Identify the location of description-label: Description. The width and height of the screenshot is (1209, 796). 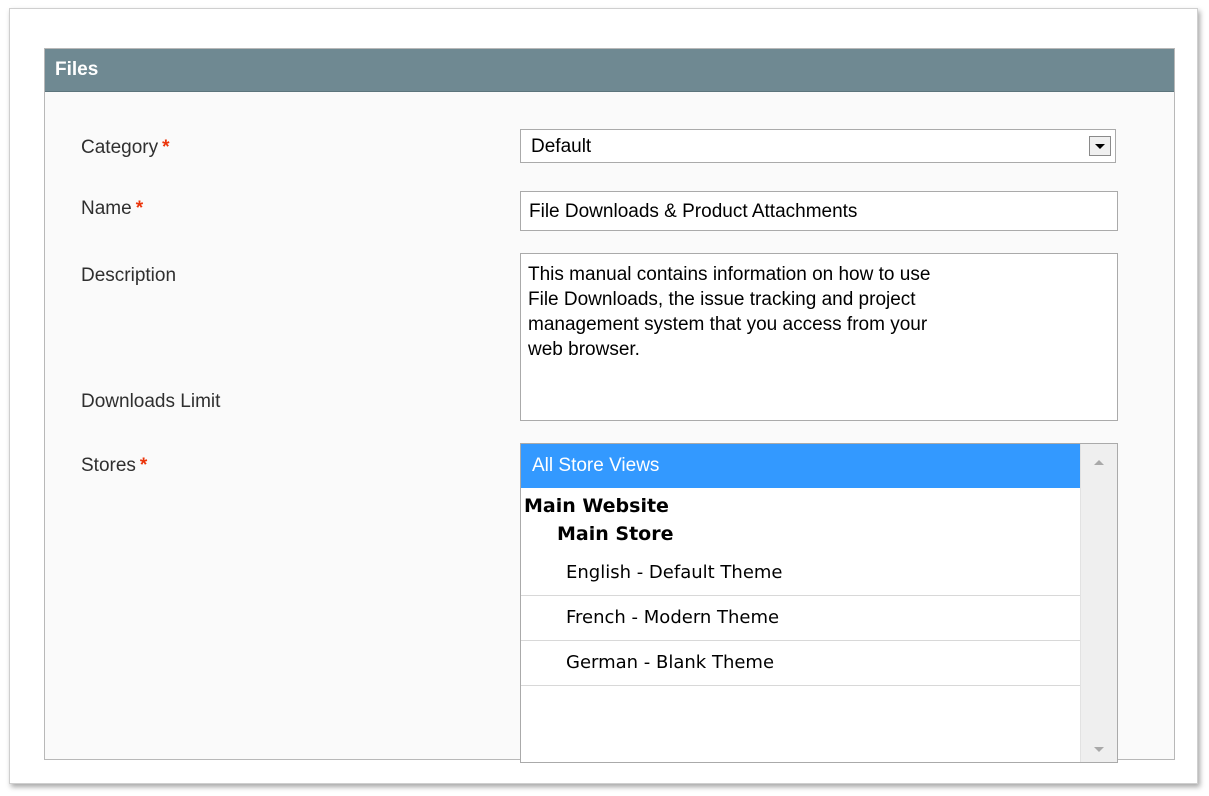
(129, 275).